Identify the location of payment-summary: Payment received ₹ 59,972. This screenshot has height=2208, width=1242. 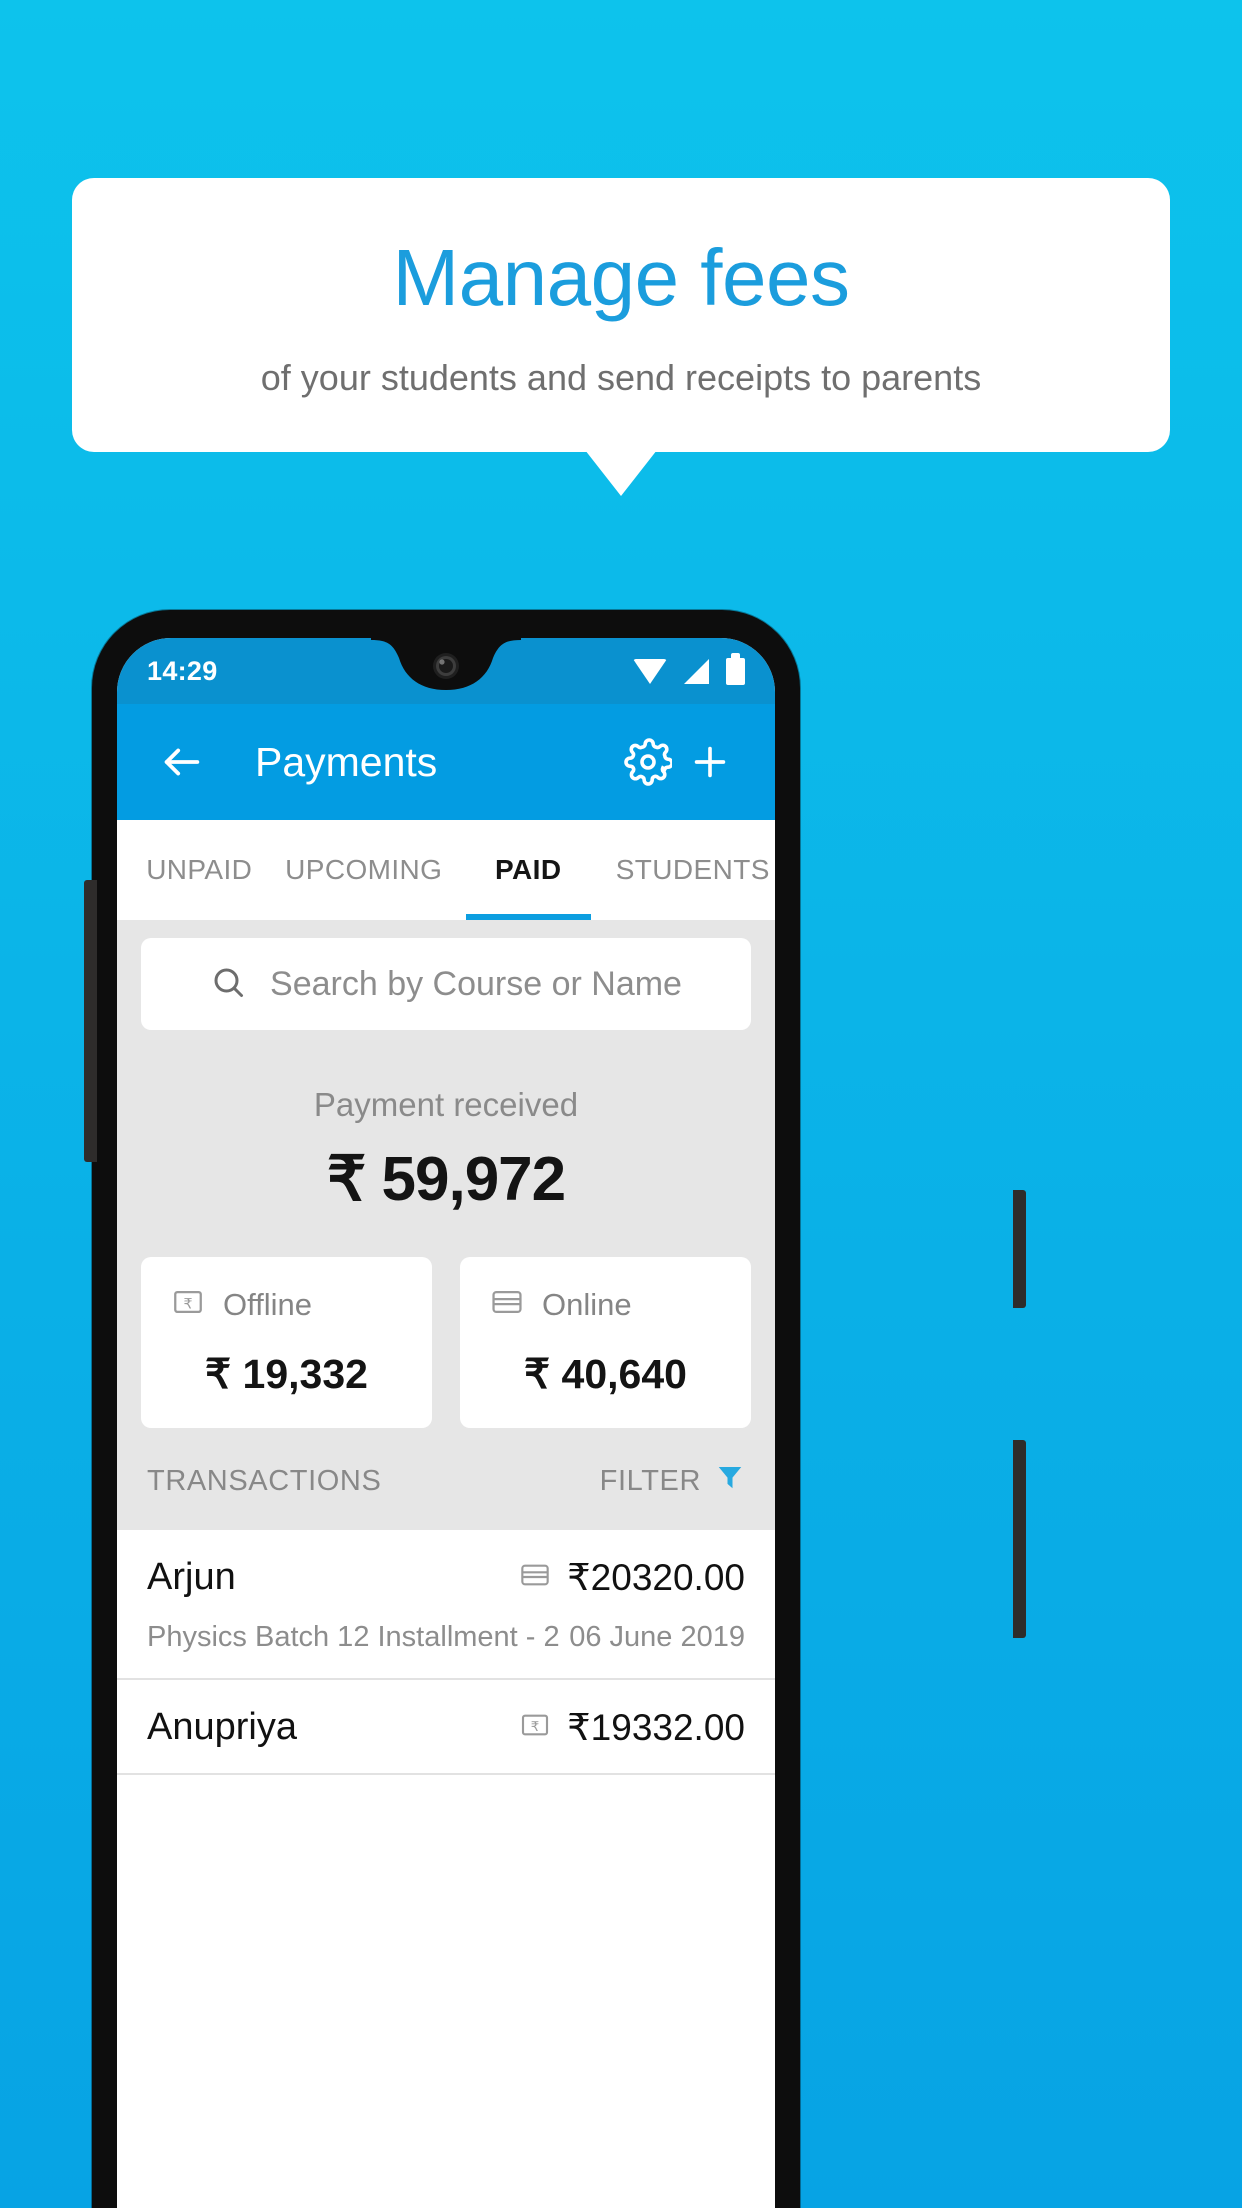
(446, 1132).